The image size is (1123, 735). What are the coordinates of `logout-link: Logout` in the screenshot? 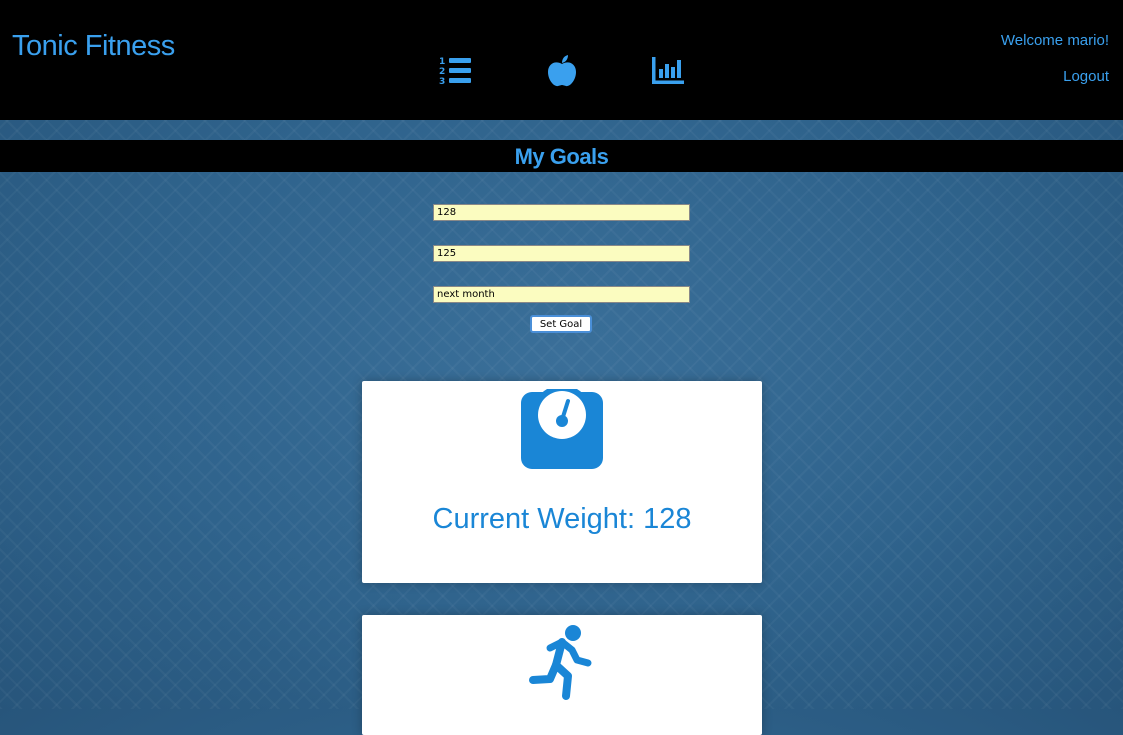 It's located at (1086, 76).